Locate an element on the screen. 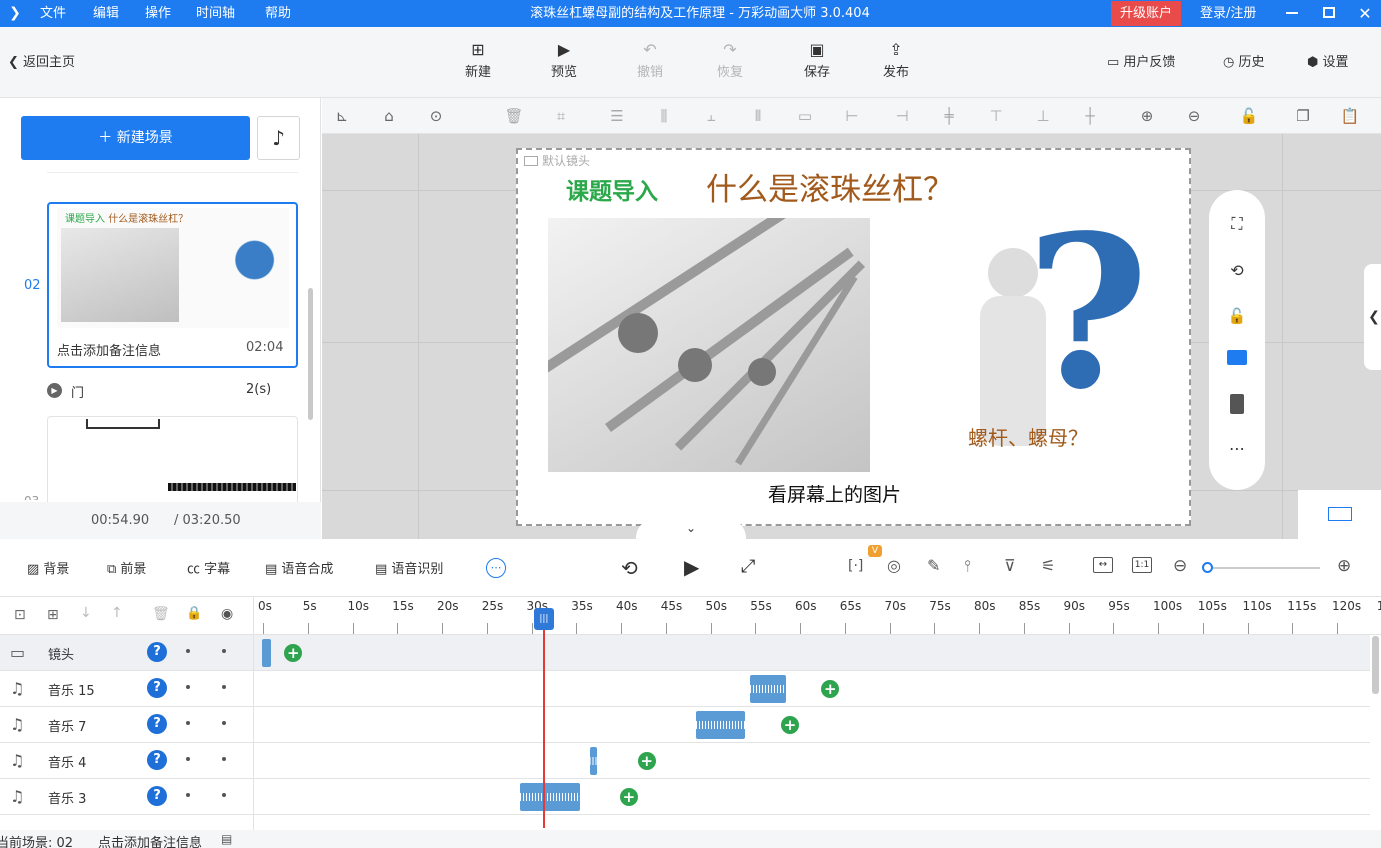 This screenshot has height=848, width=1381. delete-track-icon: 🗑 is located at coordinates (161, 614).